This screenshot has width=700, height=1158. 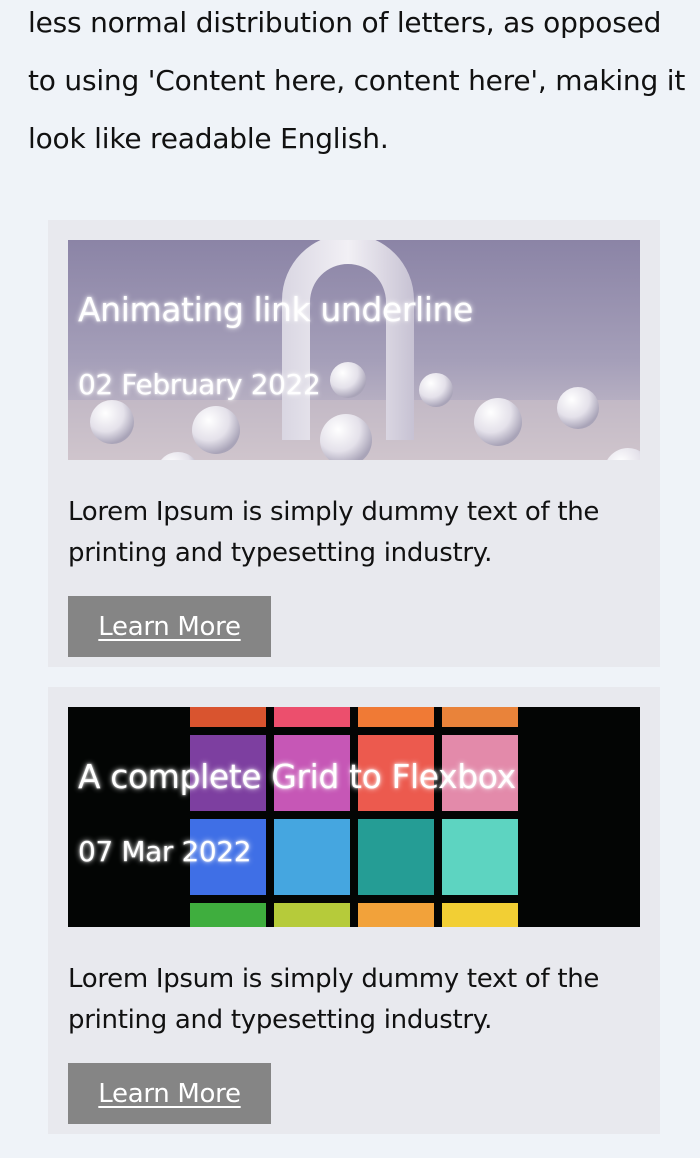 What do you see at coordinates (165, 851) in the screenshot?
I see `card-date: 07 Mar 2022` at bounding box center [165, 851].